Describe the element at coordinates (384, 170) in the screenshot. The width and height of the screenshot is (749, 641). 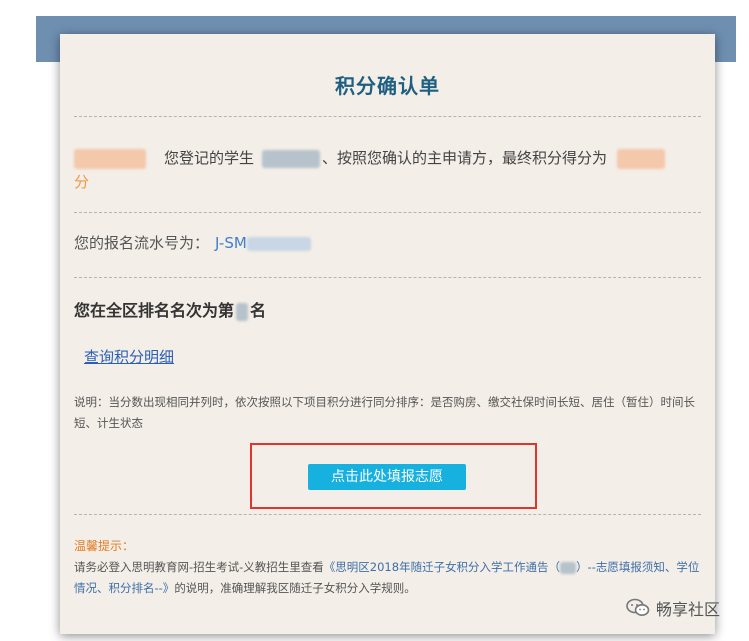
I see `score-summary: 您登记的学生 、按照您确认的主申请方，最终积分得分为 分` at that location.